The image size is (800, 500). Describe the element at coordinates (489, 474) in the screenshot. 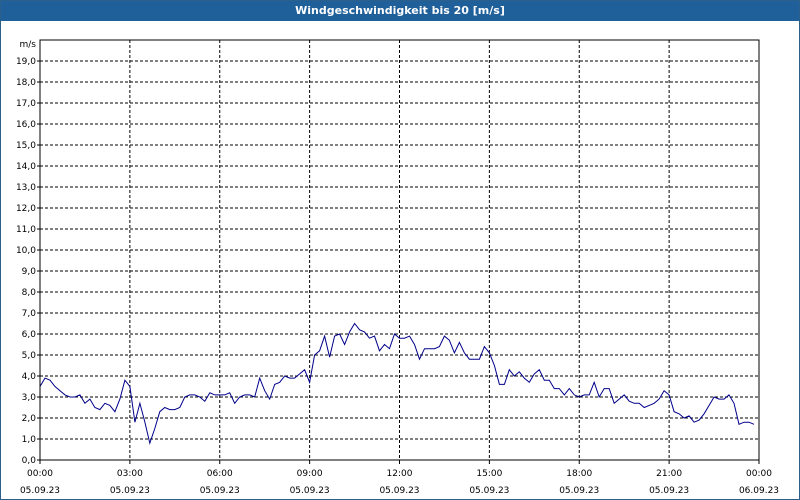

I see `x-tick-time: 15:00` at that location.